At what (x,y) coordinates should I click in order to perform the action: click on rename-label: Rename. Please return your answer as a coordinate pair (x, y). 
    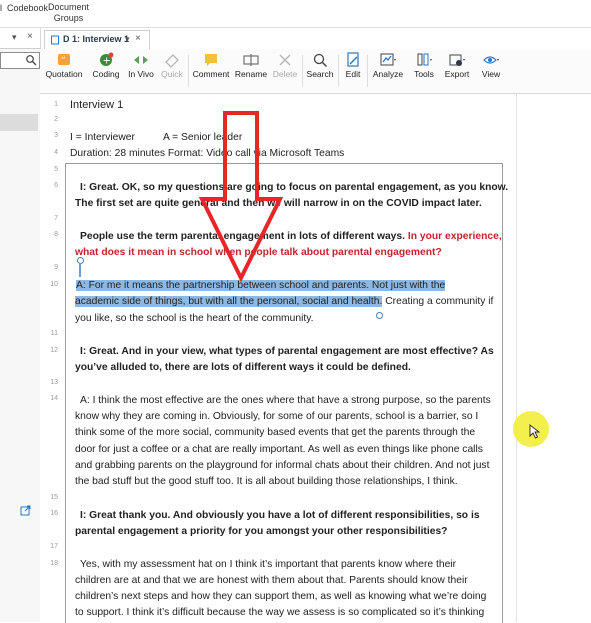
    Looking at the image, I should click on (251, 74).